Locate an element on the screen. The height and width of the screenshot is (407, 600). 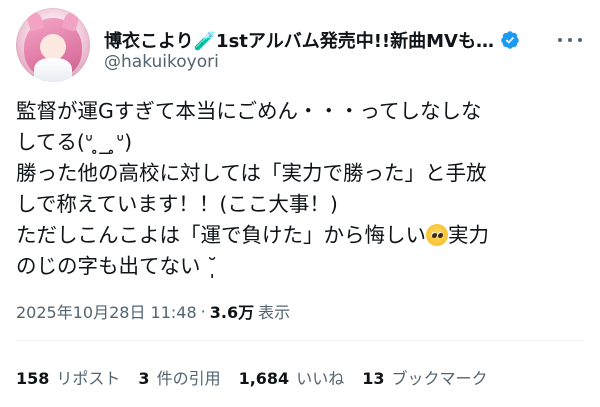
avatar is located at coordinates (53, 45).